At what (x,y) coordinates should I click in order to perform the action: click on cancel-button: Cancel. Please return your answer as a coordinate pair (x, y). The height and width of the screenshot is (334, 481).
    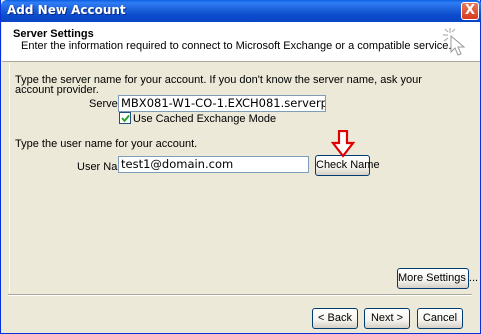
    Looking at the image, I should click on (440, 318).